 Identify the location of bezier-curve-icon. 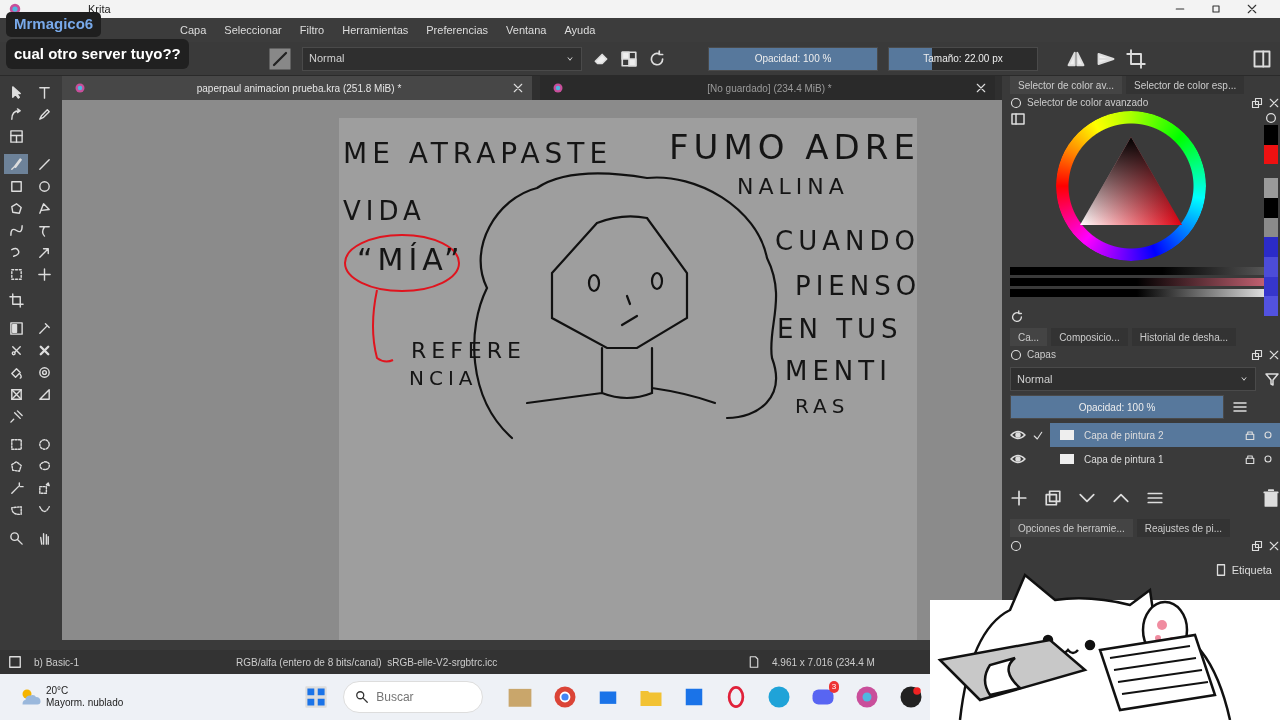
(16, 230).